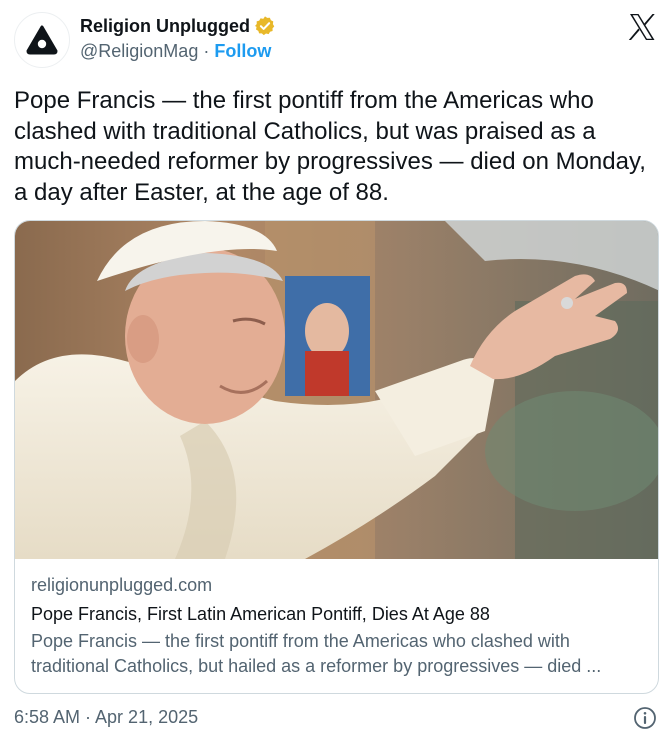  Describe the element at coordinates (178, 39) in the screenshot. I see `author-info: Religion Unplugged @ReligionMag · Follow` at that location.